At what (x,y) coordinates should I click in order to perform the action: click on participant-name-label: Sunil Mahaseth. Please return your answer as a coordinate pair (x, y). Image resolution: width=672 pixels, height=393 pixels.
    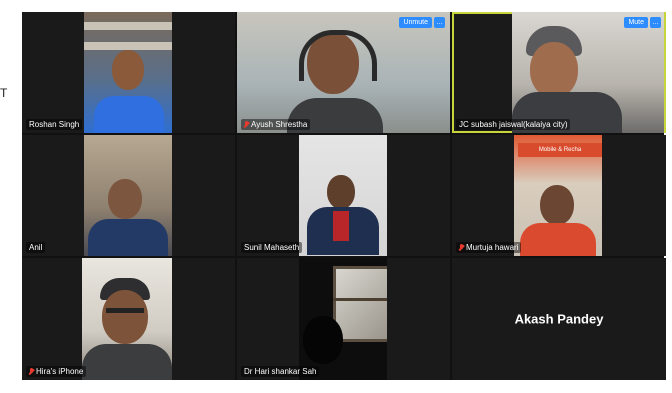
    Looking at the image, I should click on (272, 247).